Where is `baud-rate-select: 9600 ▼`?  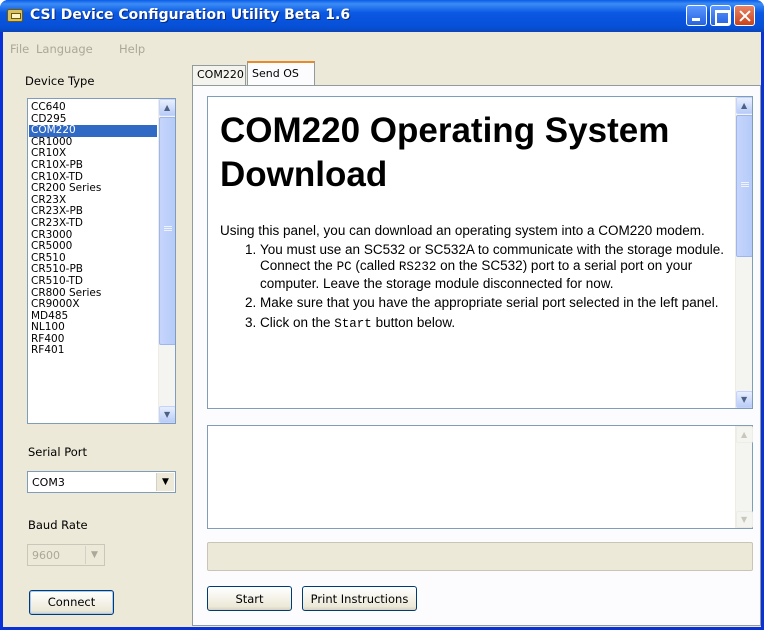 baud-rate-select: 9600 ▼ is located at coordinates (66, 555).